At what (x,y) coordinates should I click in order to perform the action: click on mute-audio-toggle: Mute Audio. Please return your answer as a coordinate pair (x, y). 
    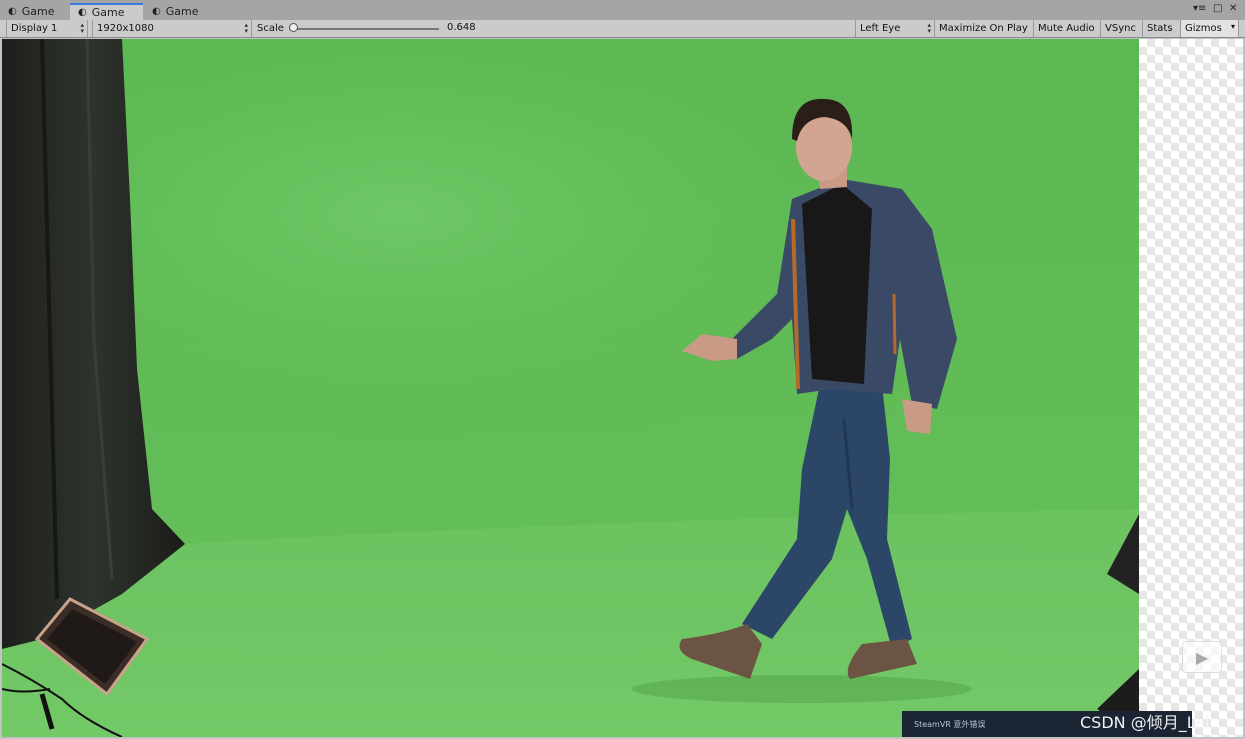
    Looking at the image, I should click on (1067, 28).